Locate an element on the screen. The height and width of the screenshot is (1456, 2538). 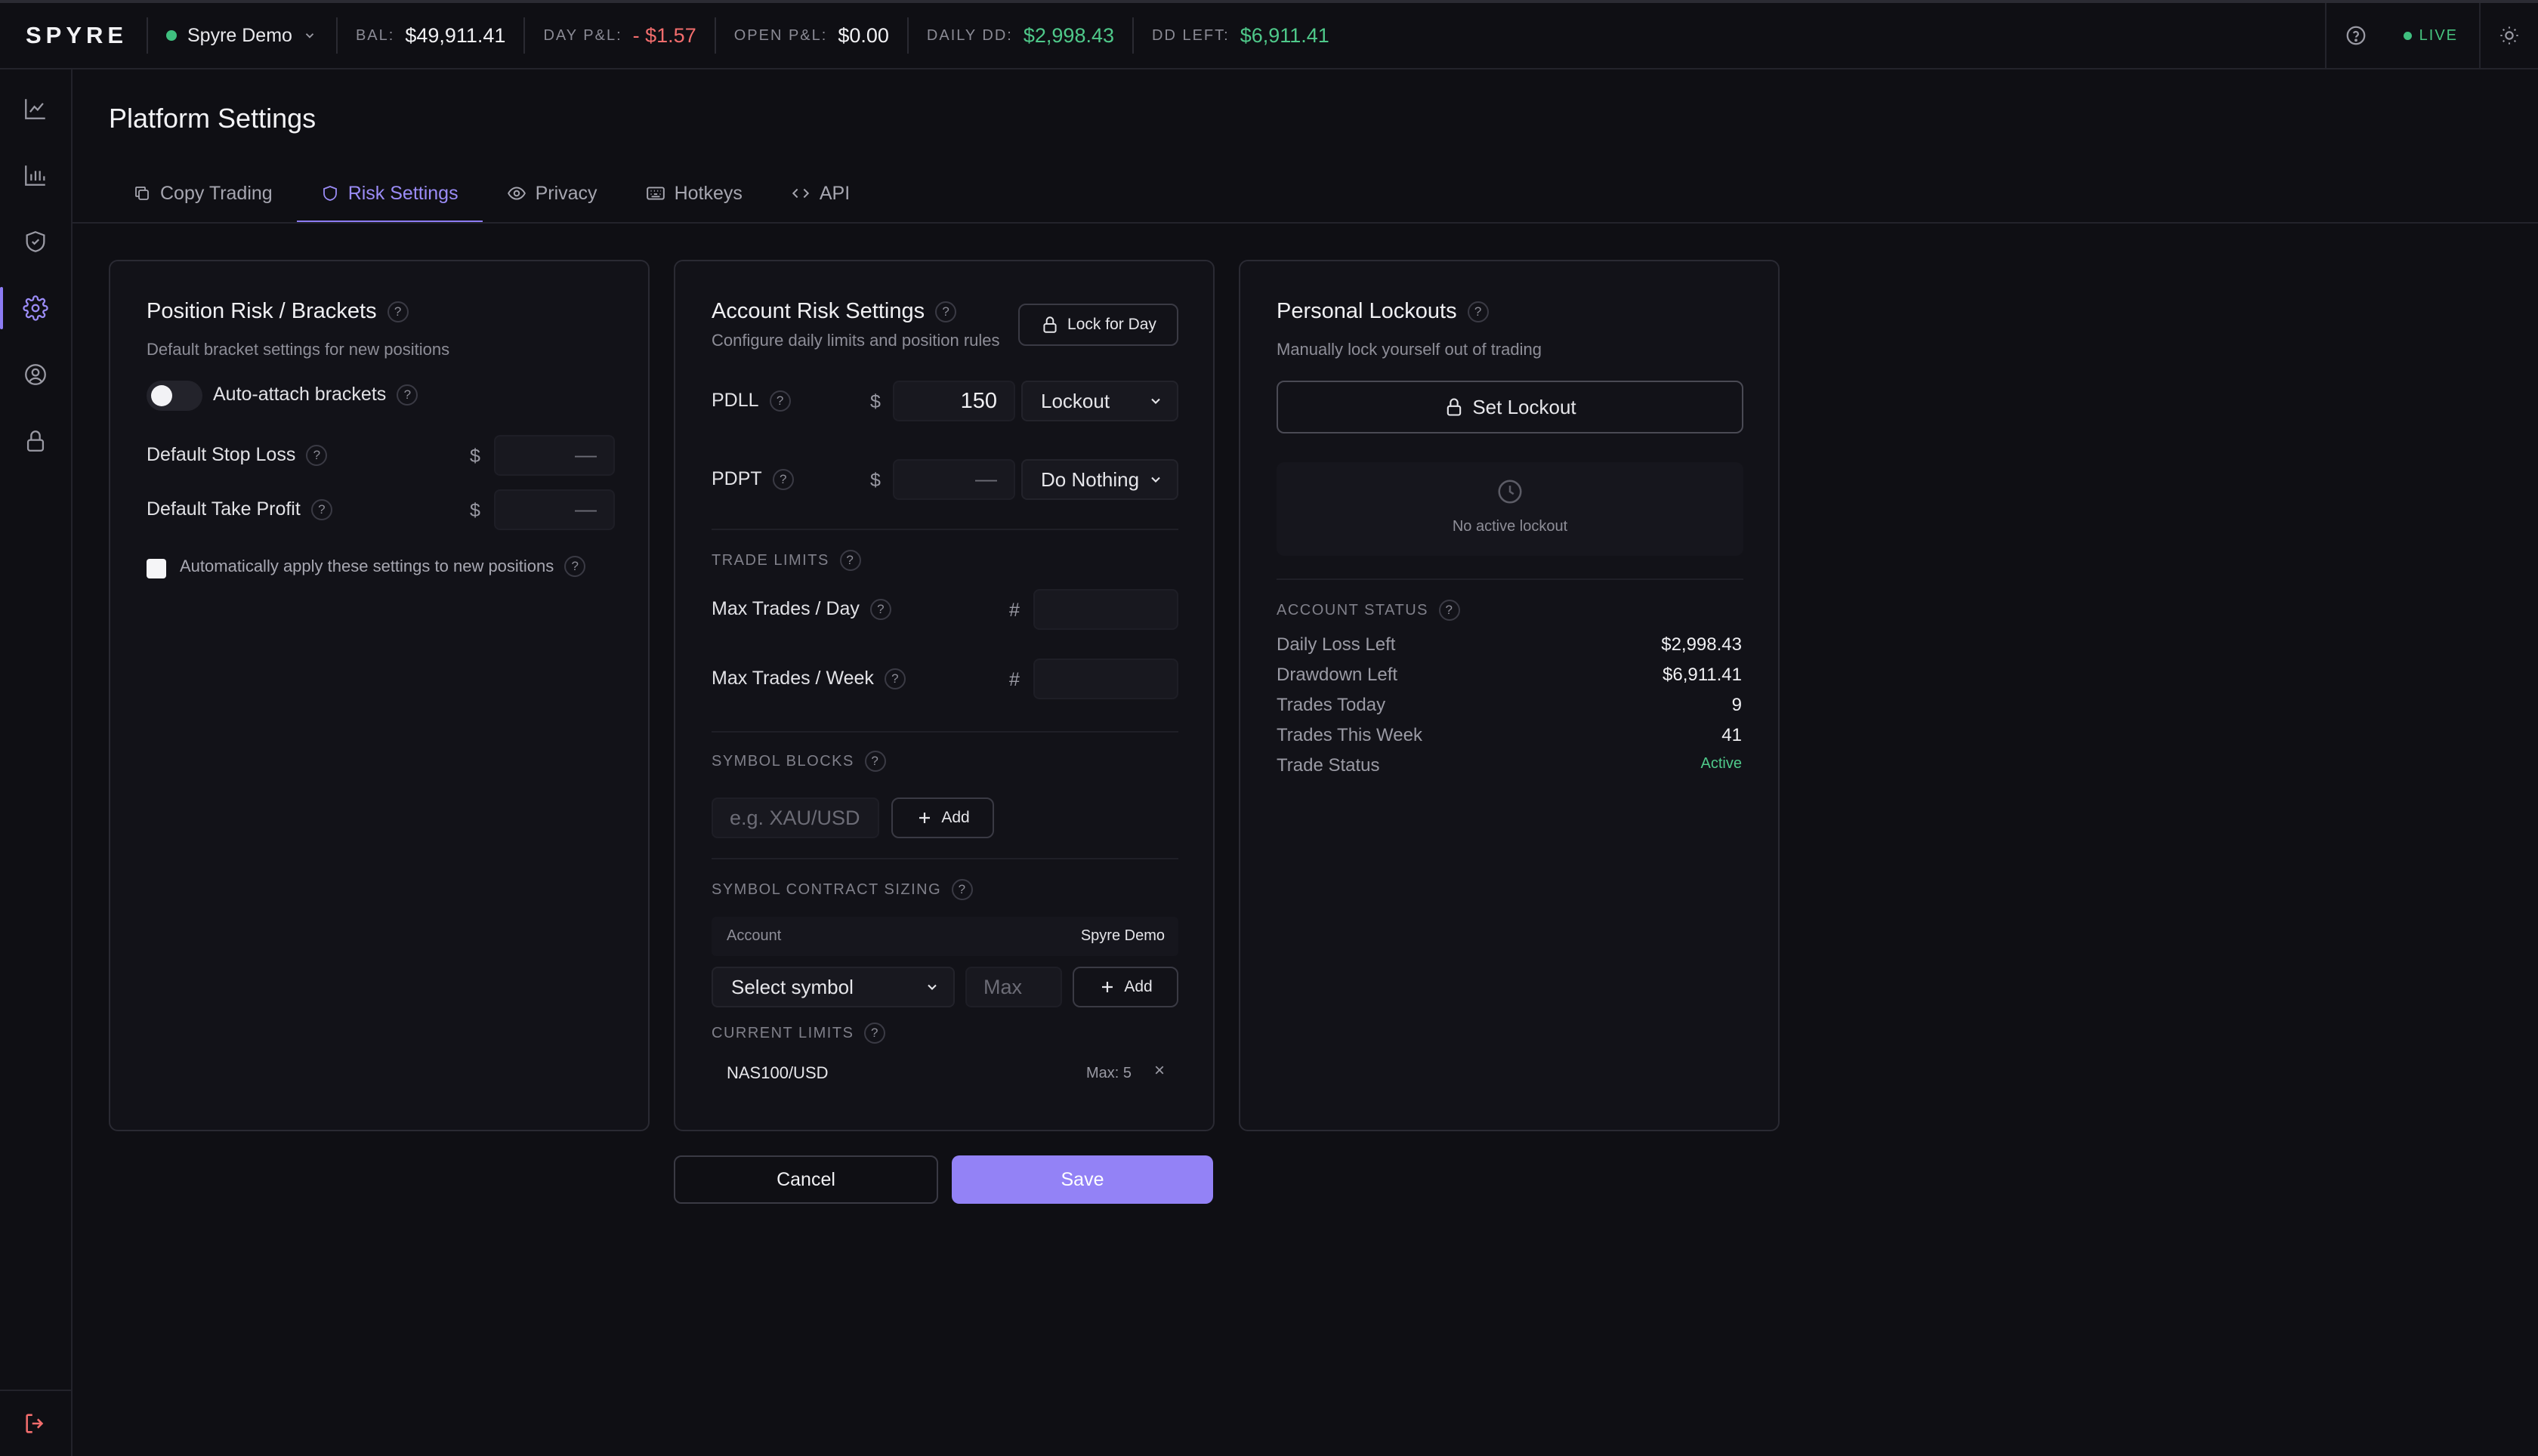
balance-label: BAL: is located at coordinates (375, 35).